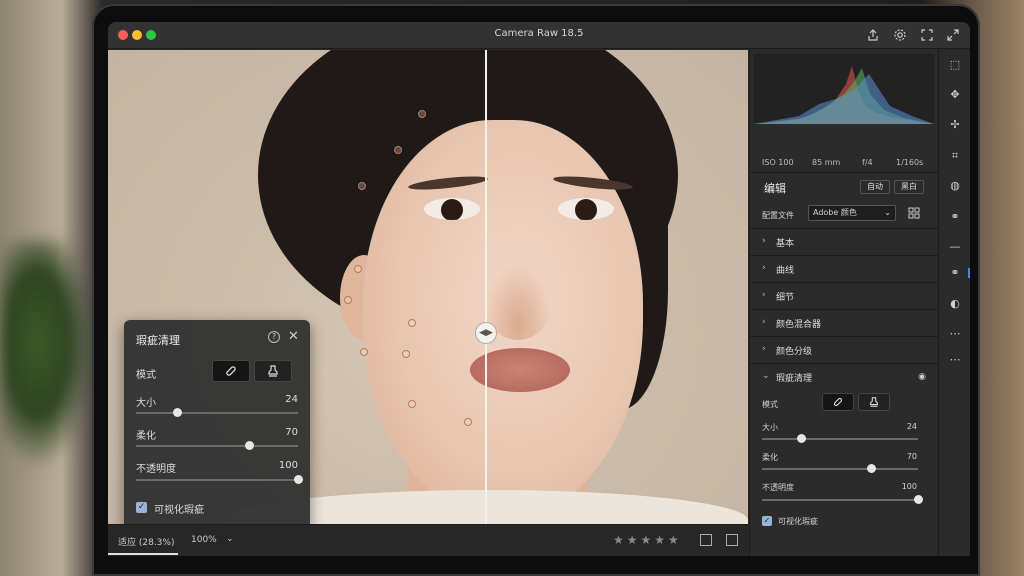 Image resolution: width=1024 pixels, height=576 pixels. I want to click on transform-icon: ✢, so click(955, 125).